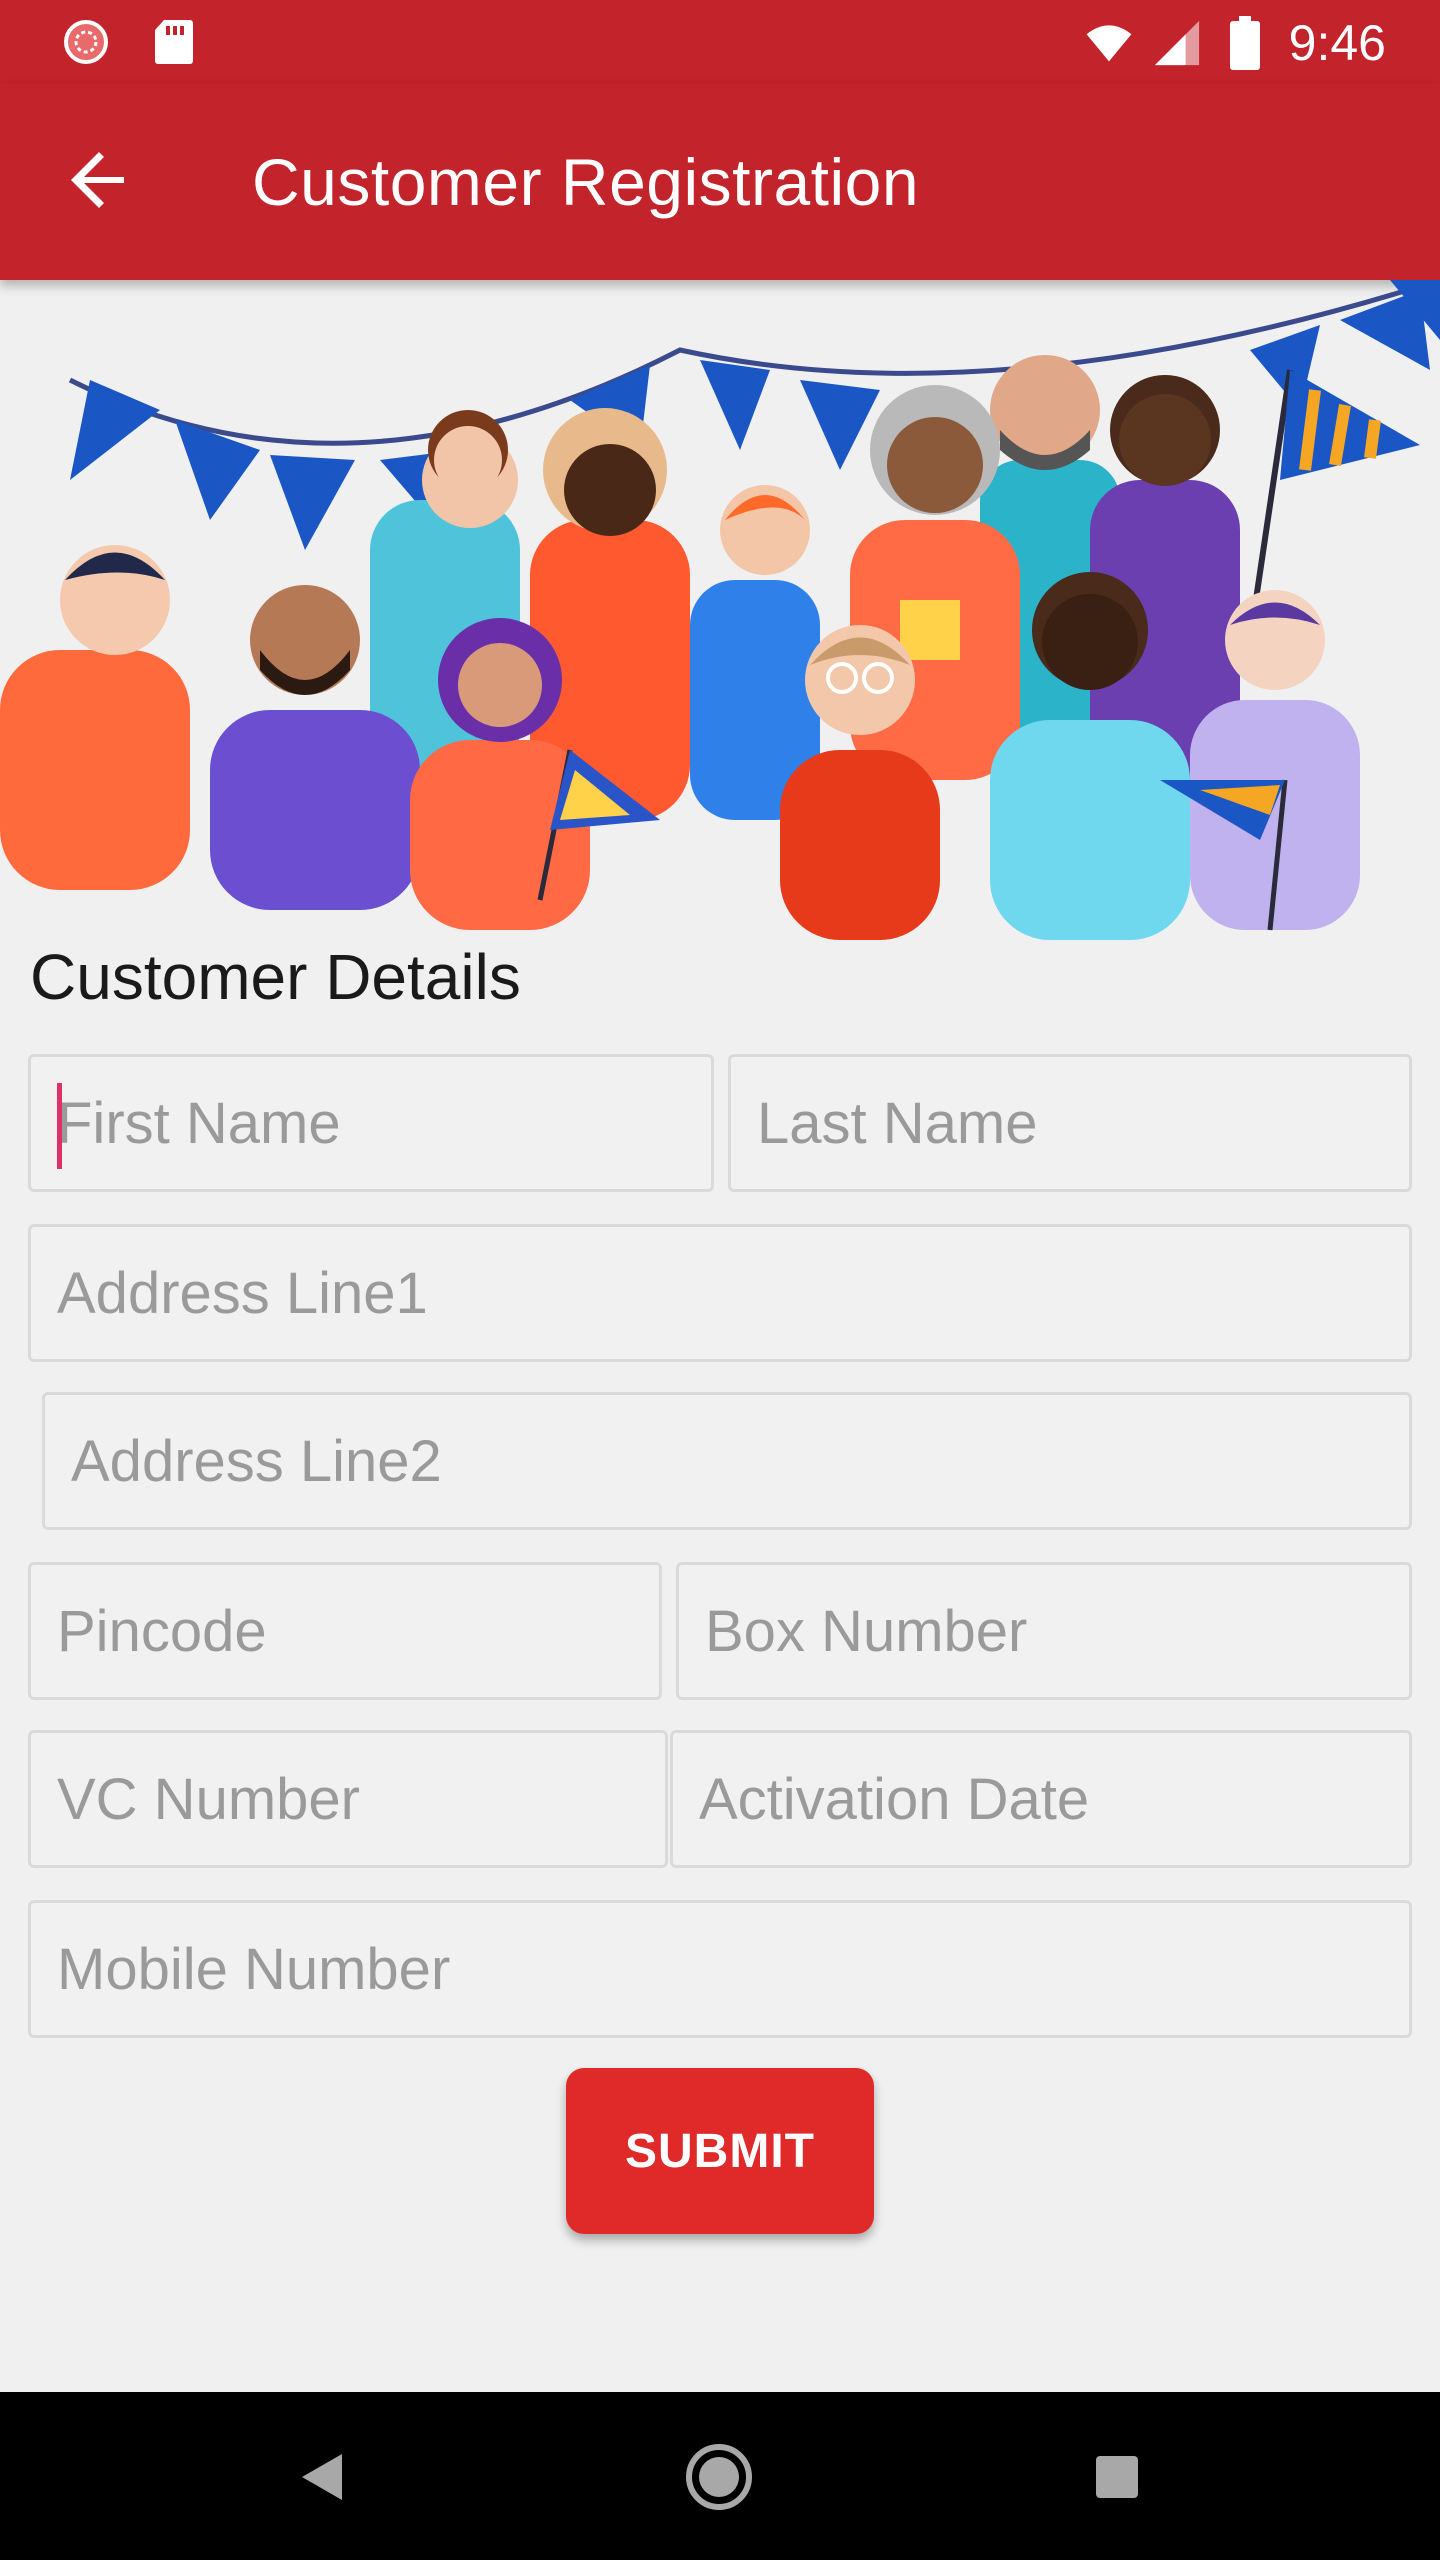  I want to click on last-name-input, so click(1070, 1123).